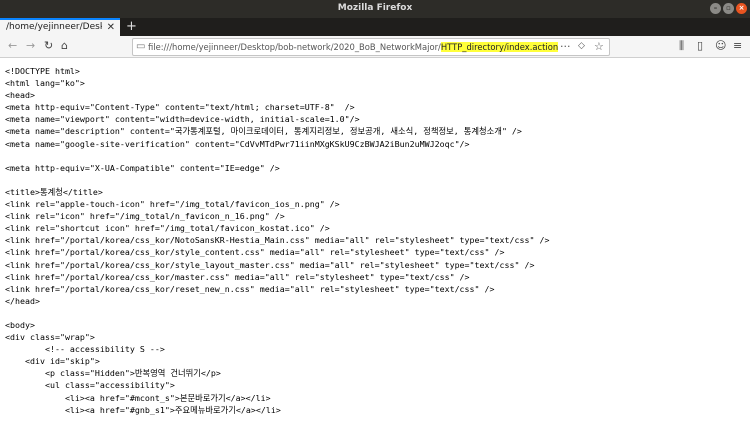 The image size is (750, 443). Describe the element at coordinates (728, 8) in the screenshot. I see `maximize-button: ▫` at that location.